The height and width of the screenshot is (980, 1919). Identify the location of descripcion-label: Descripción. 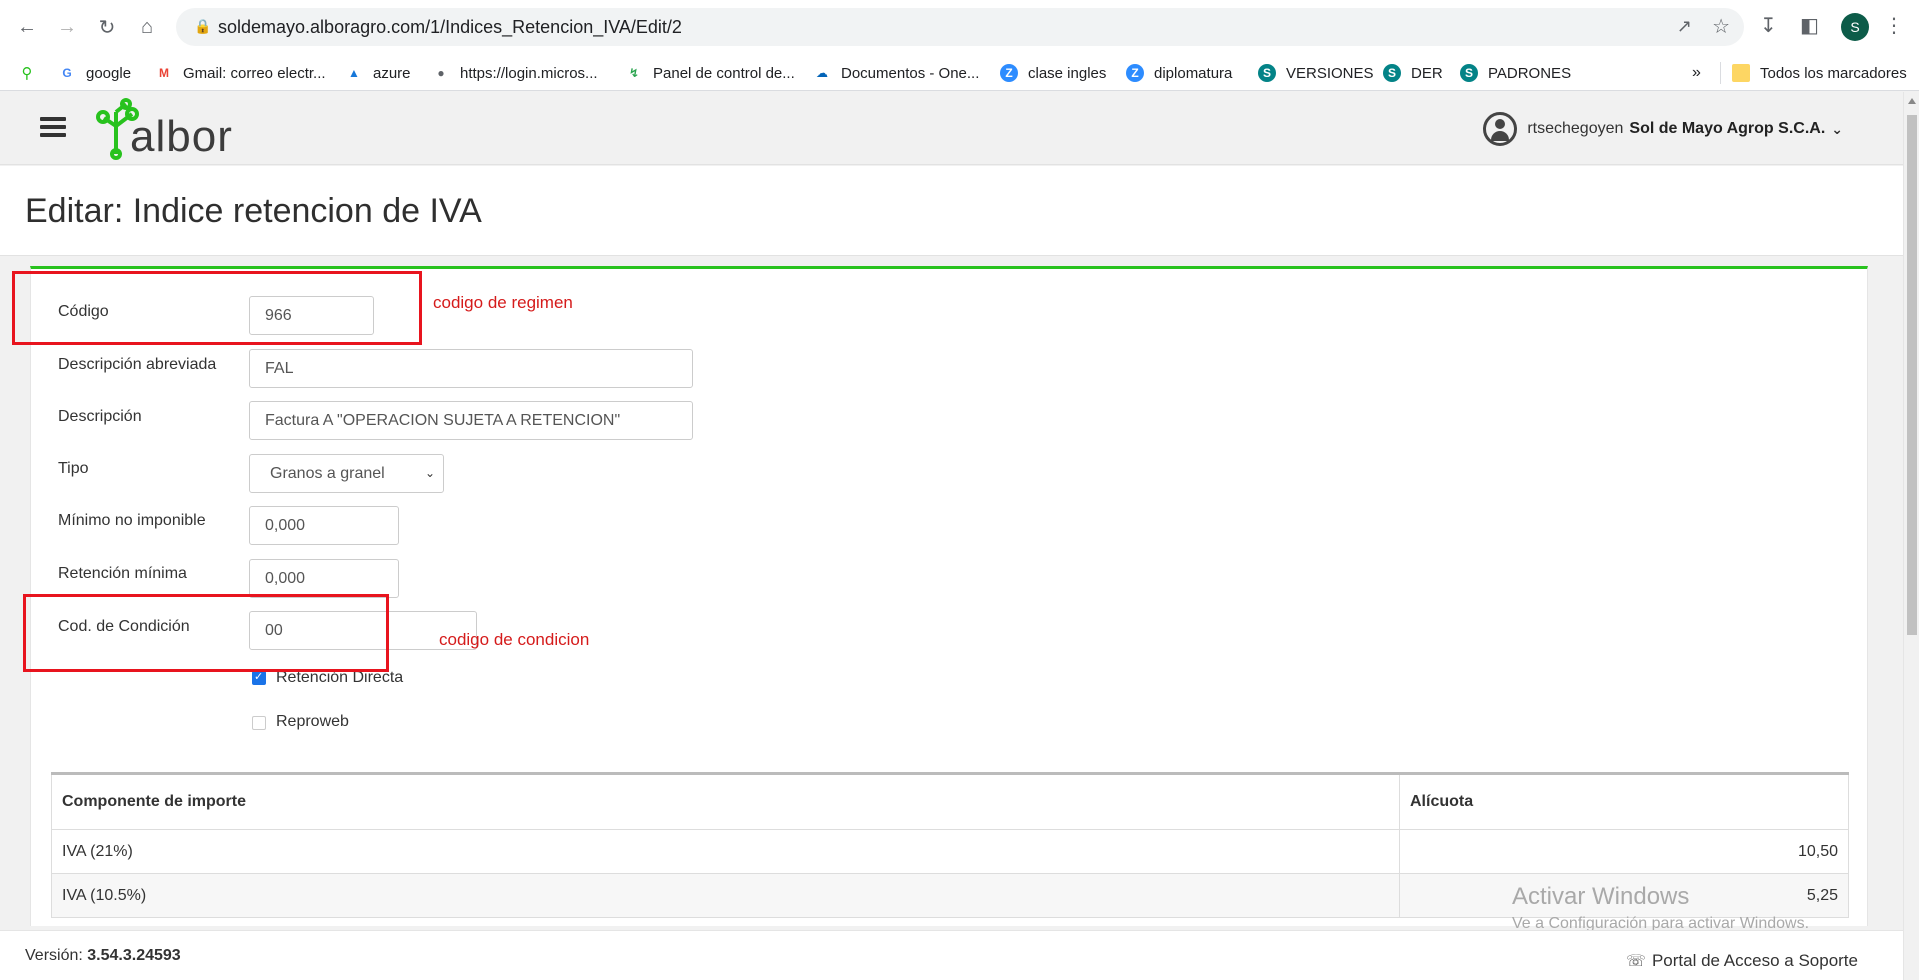
(100, 416).